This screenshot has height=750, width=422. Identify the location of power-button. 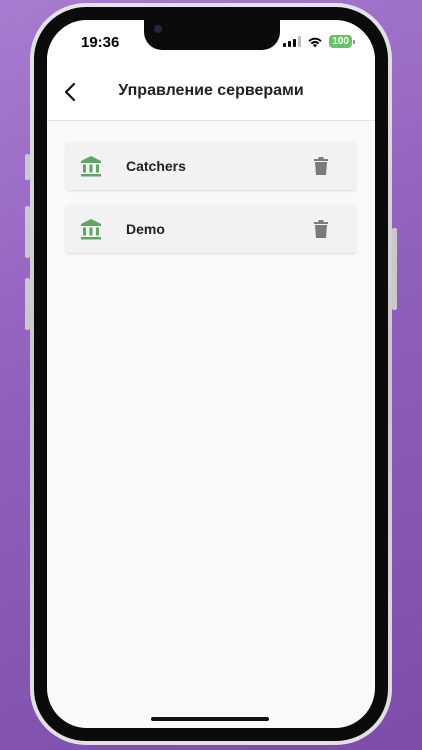
(394, 269).